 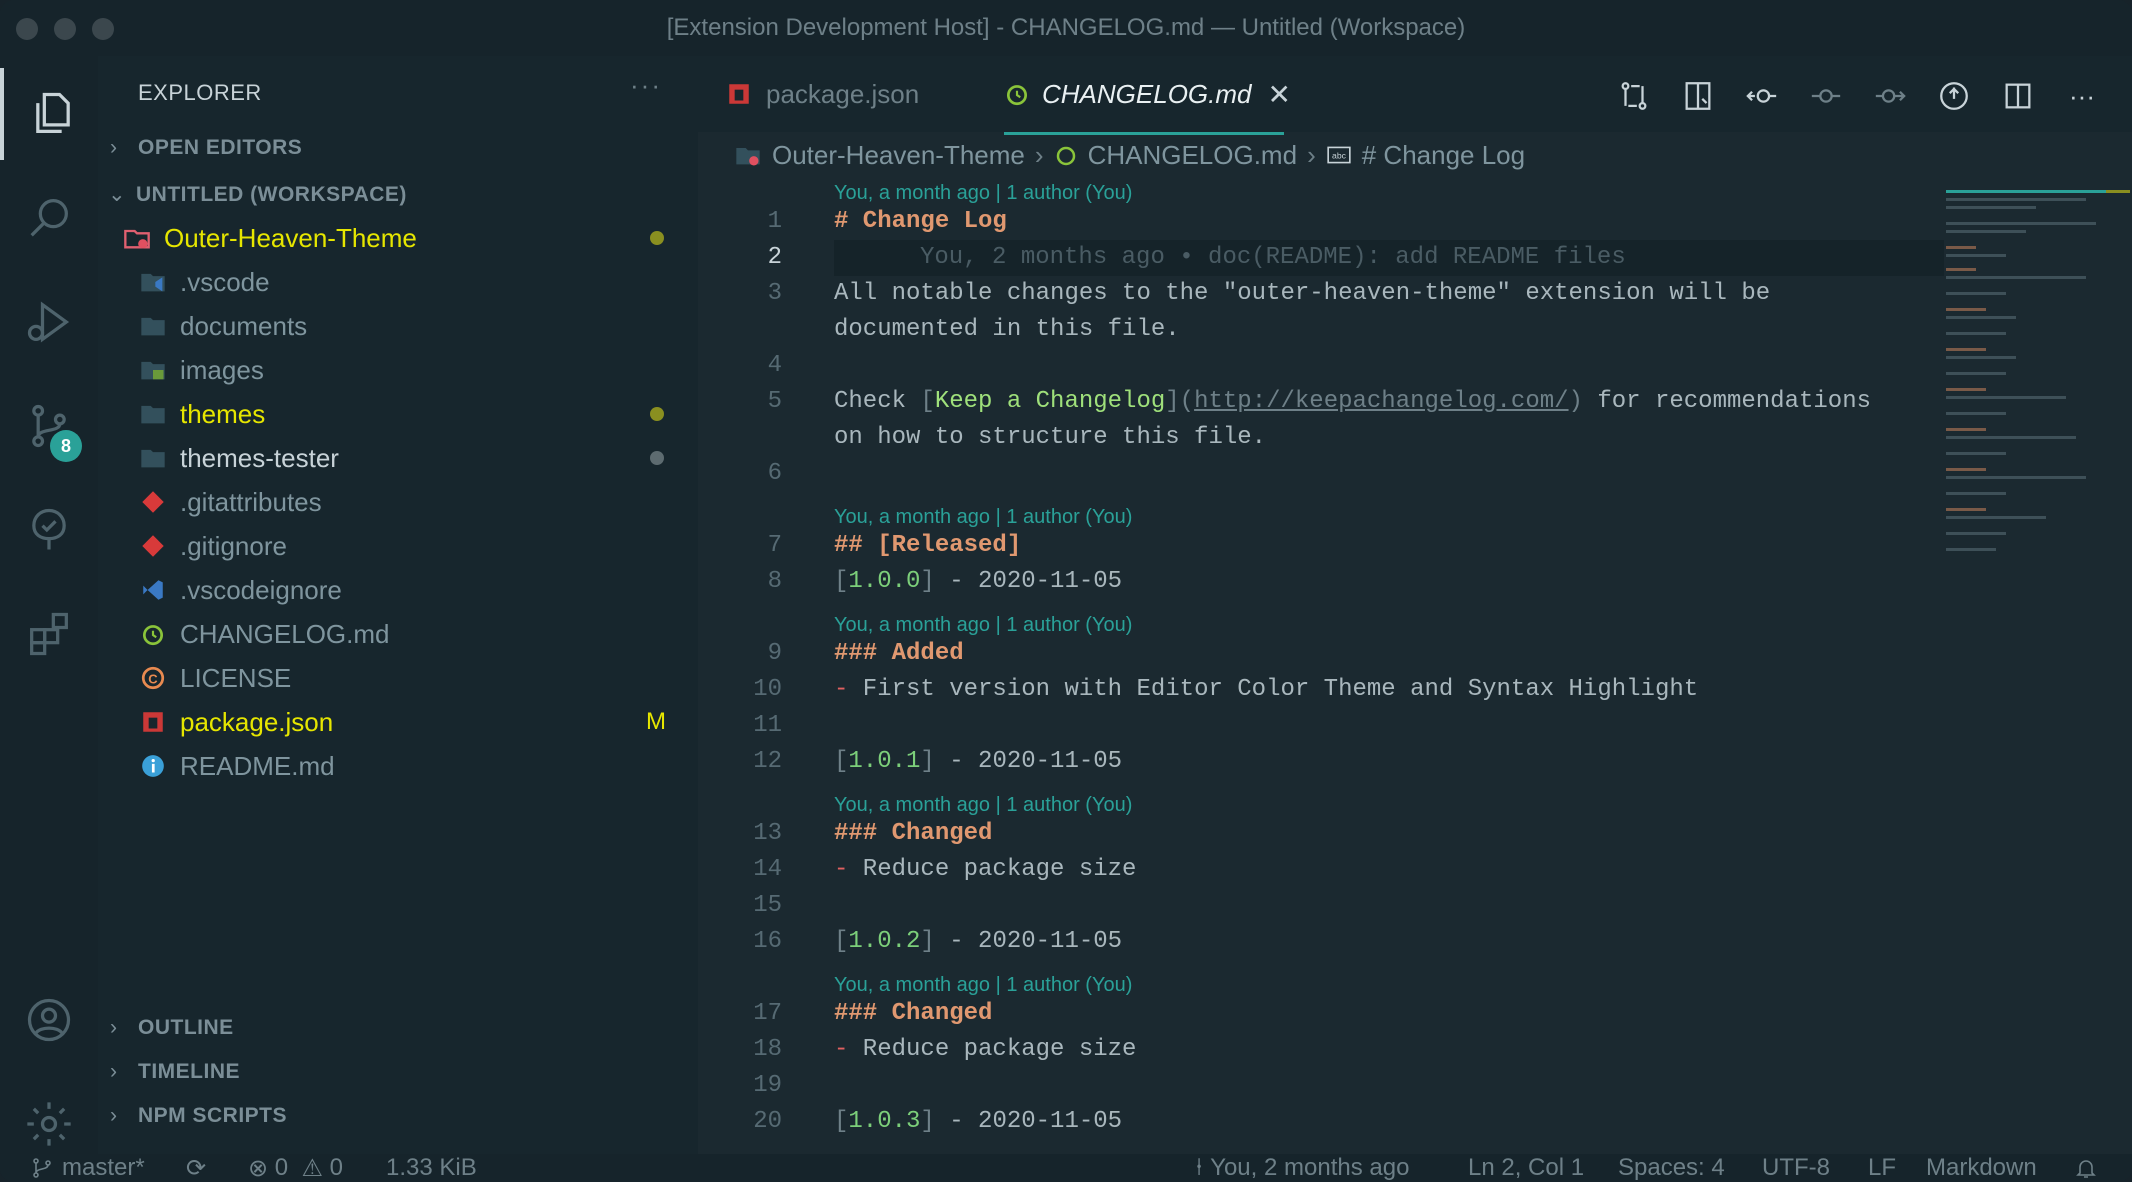 I want to click on code-line-6: 6, so click(x=774, y=473).